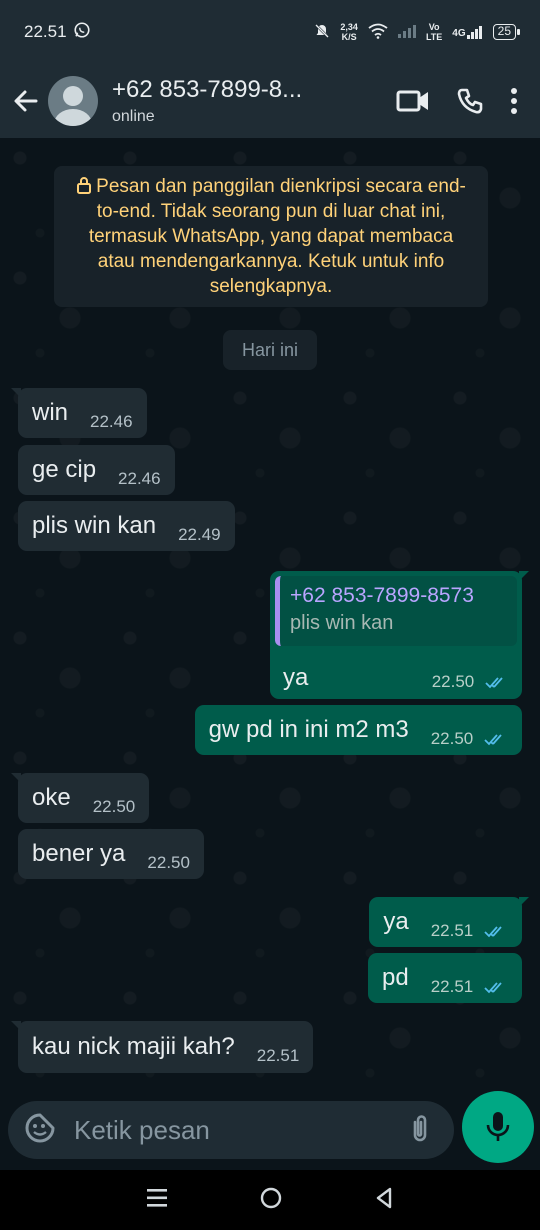 This screenshot has width=540, height=1230. I want to click on message-incoming: ge cip 22.46, so click(96, 470).